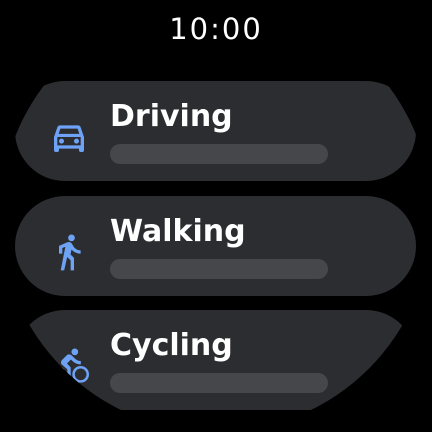 This screenshot has height=432, width=432. Describe the element at coordinates (216, 29) in the screenshot. I see `status-time: 10:00` at that location.